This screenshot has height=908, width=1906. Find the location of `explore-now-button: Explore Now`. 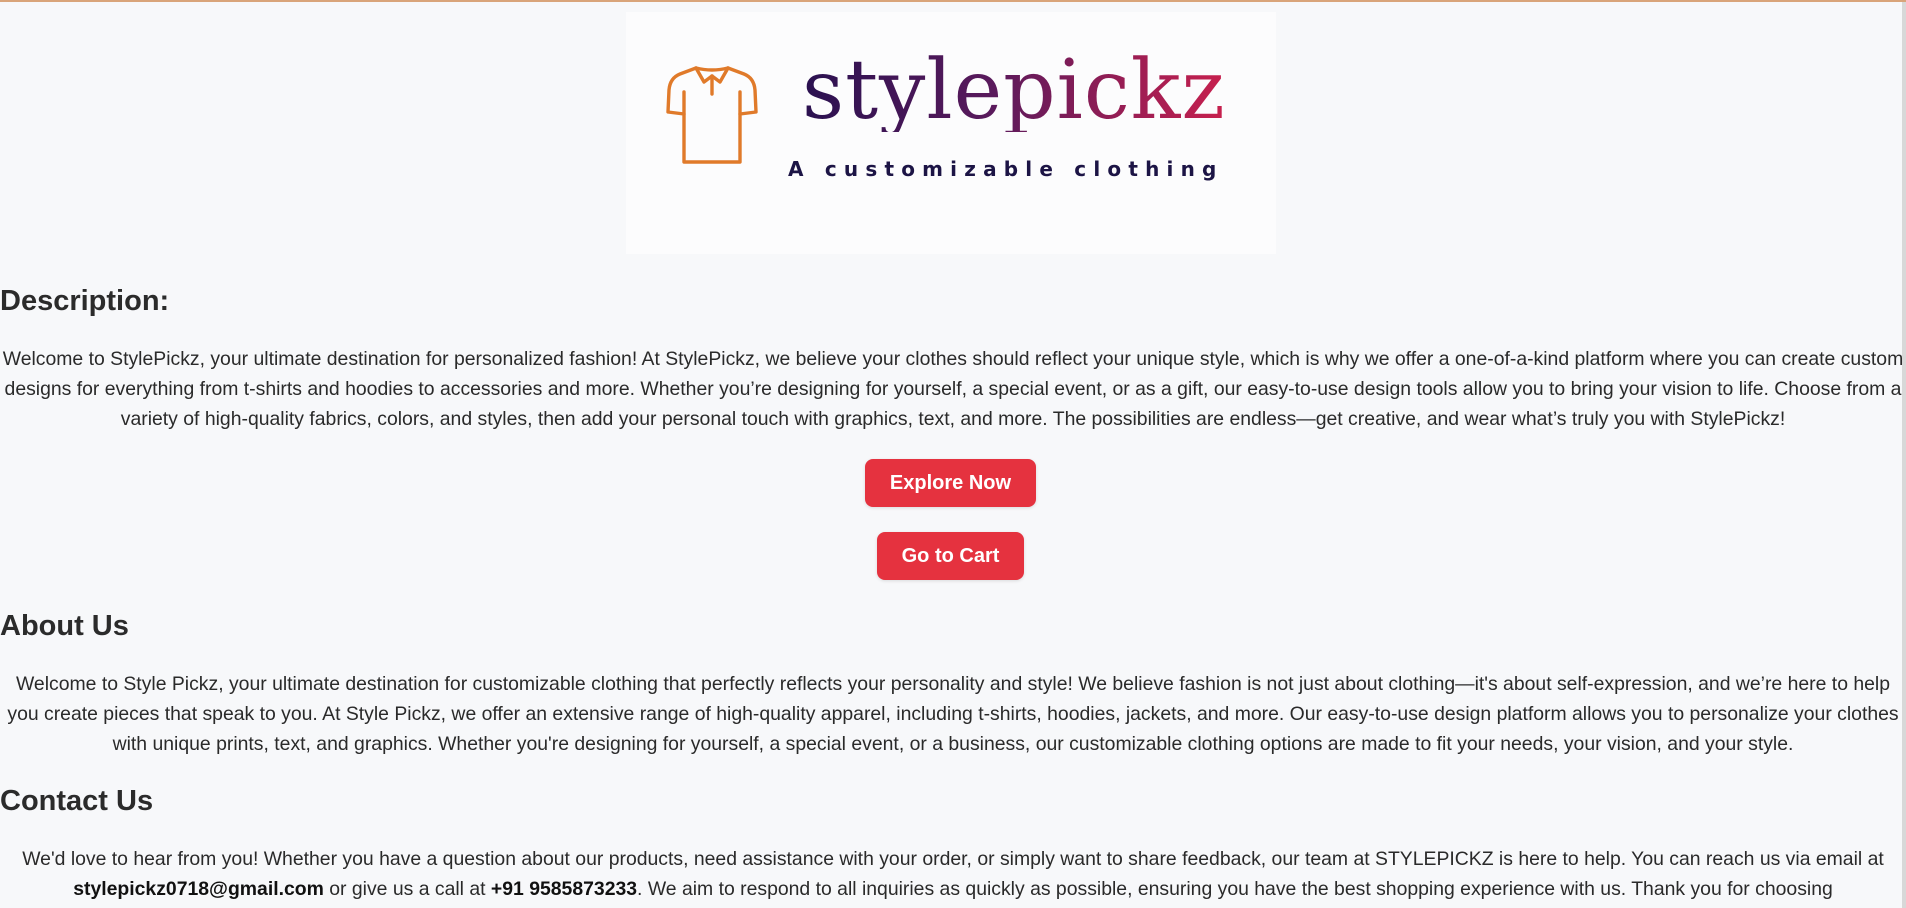

explore-now-button: Explore Now is located at coordinates (950, 483).